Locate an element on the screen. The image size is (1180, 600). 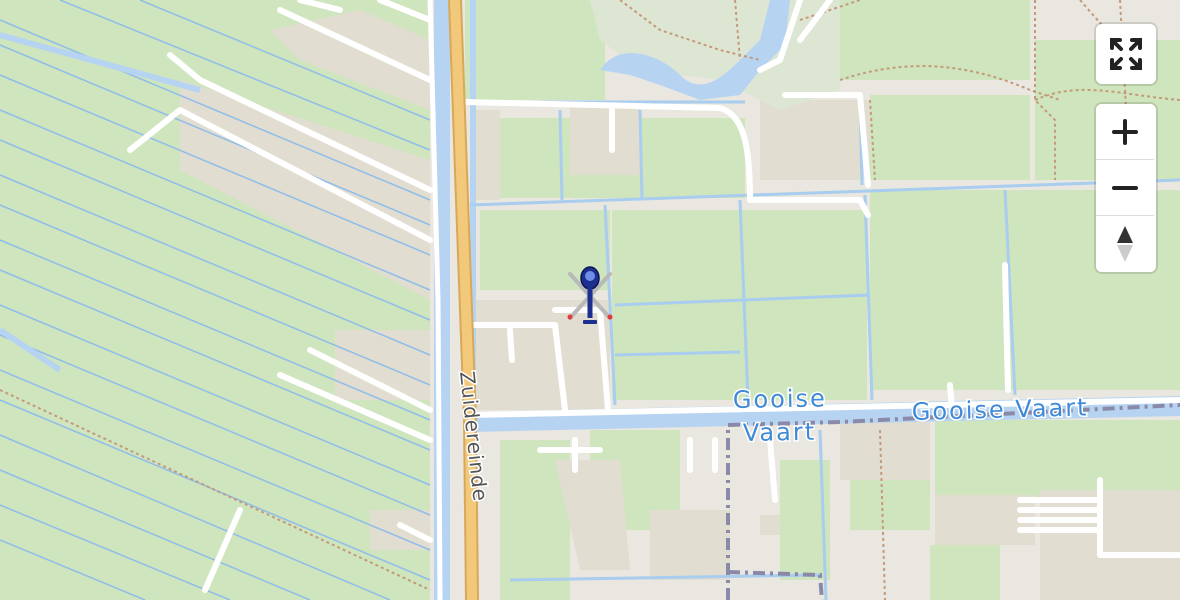
plus-icon is located at coordinates (1125, 131).